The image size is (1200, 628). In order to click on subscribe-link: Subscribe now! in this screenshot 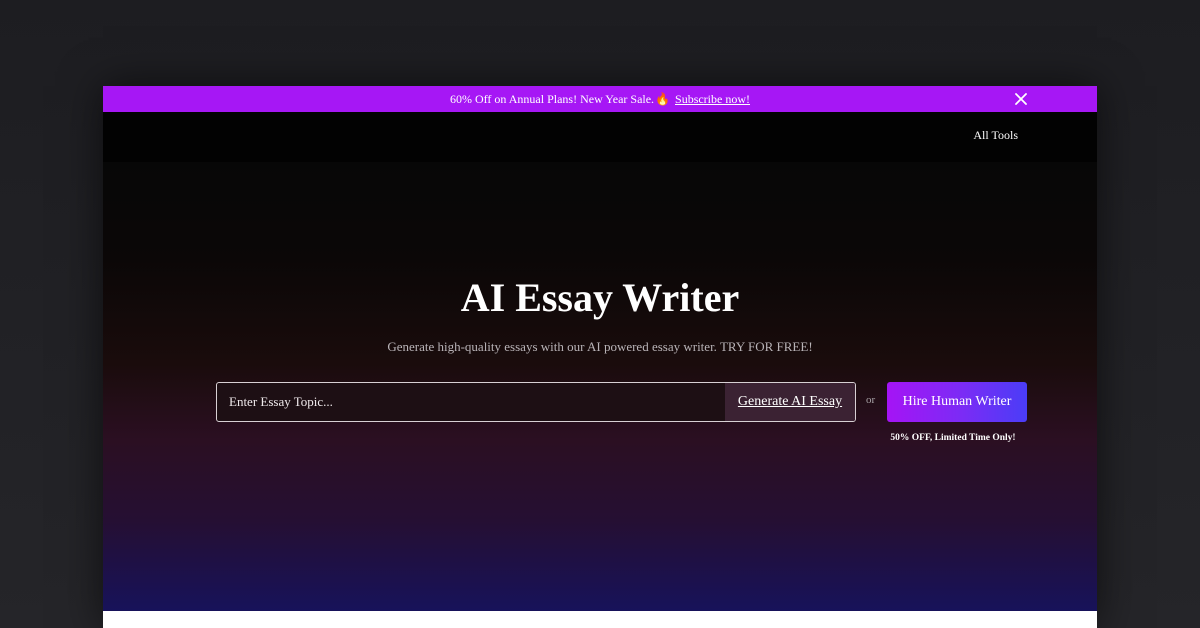, I will do `click(712, 99)`.